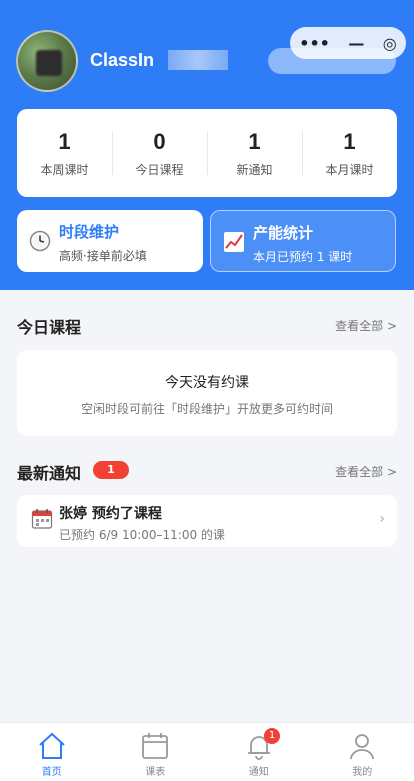 Image resolution: width=414 pixels, height=781 pixels. What do you see at coordinates (234, 242) in the screenshot?
I see `chart-icon` at bounding box center [234, 242].